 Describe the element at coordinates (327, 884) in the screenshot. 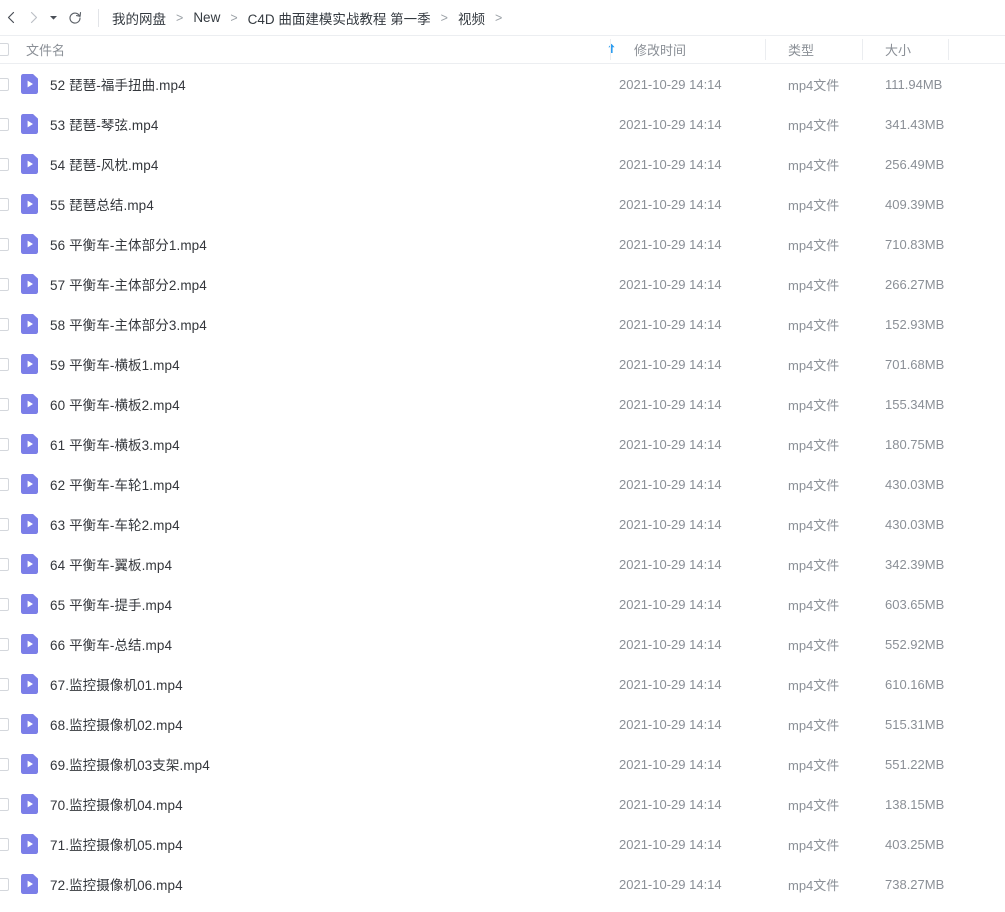

I see `file-name: 72.监控摄像机06.mp4` at that location.